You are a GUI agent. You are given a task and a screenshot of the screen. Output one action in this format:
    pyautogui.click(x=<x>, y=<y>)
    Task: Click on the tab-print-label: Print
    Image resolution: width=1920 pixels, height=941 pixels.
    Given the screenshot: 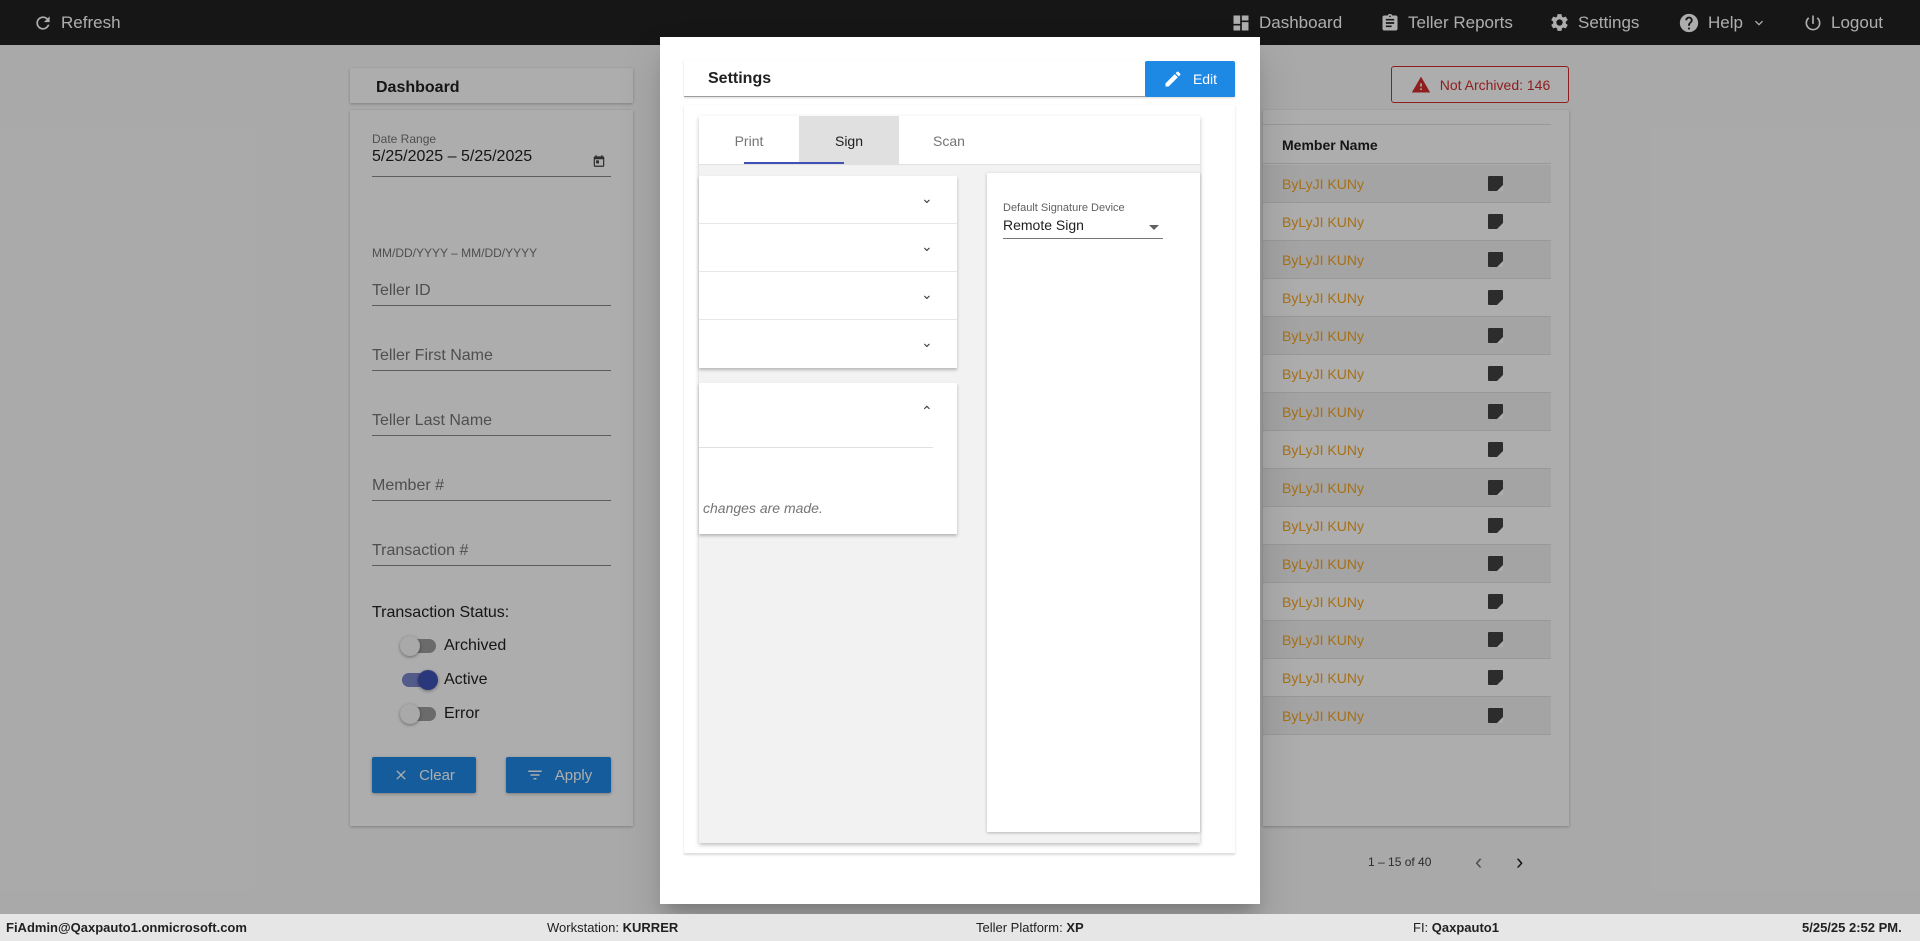 What is the action you would take?
    pyautogui.click(x=749, y=140)
    